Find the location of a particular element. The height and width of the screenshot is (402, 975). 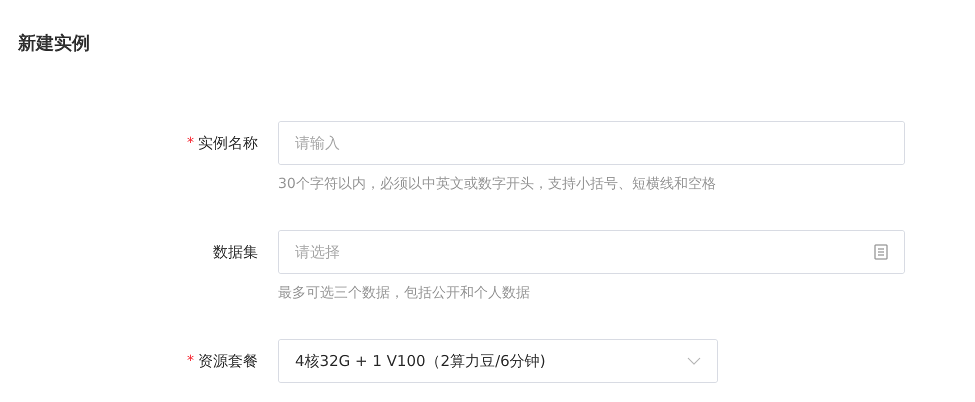

list-icon is located at coordinates (881, 252).